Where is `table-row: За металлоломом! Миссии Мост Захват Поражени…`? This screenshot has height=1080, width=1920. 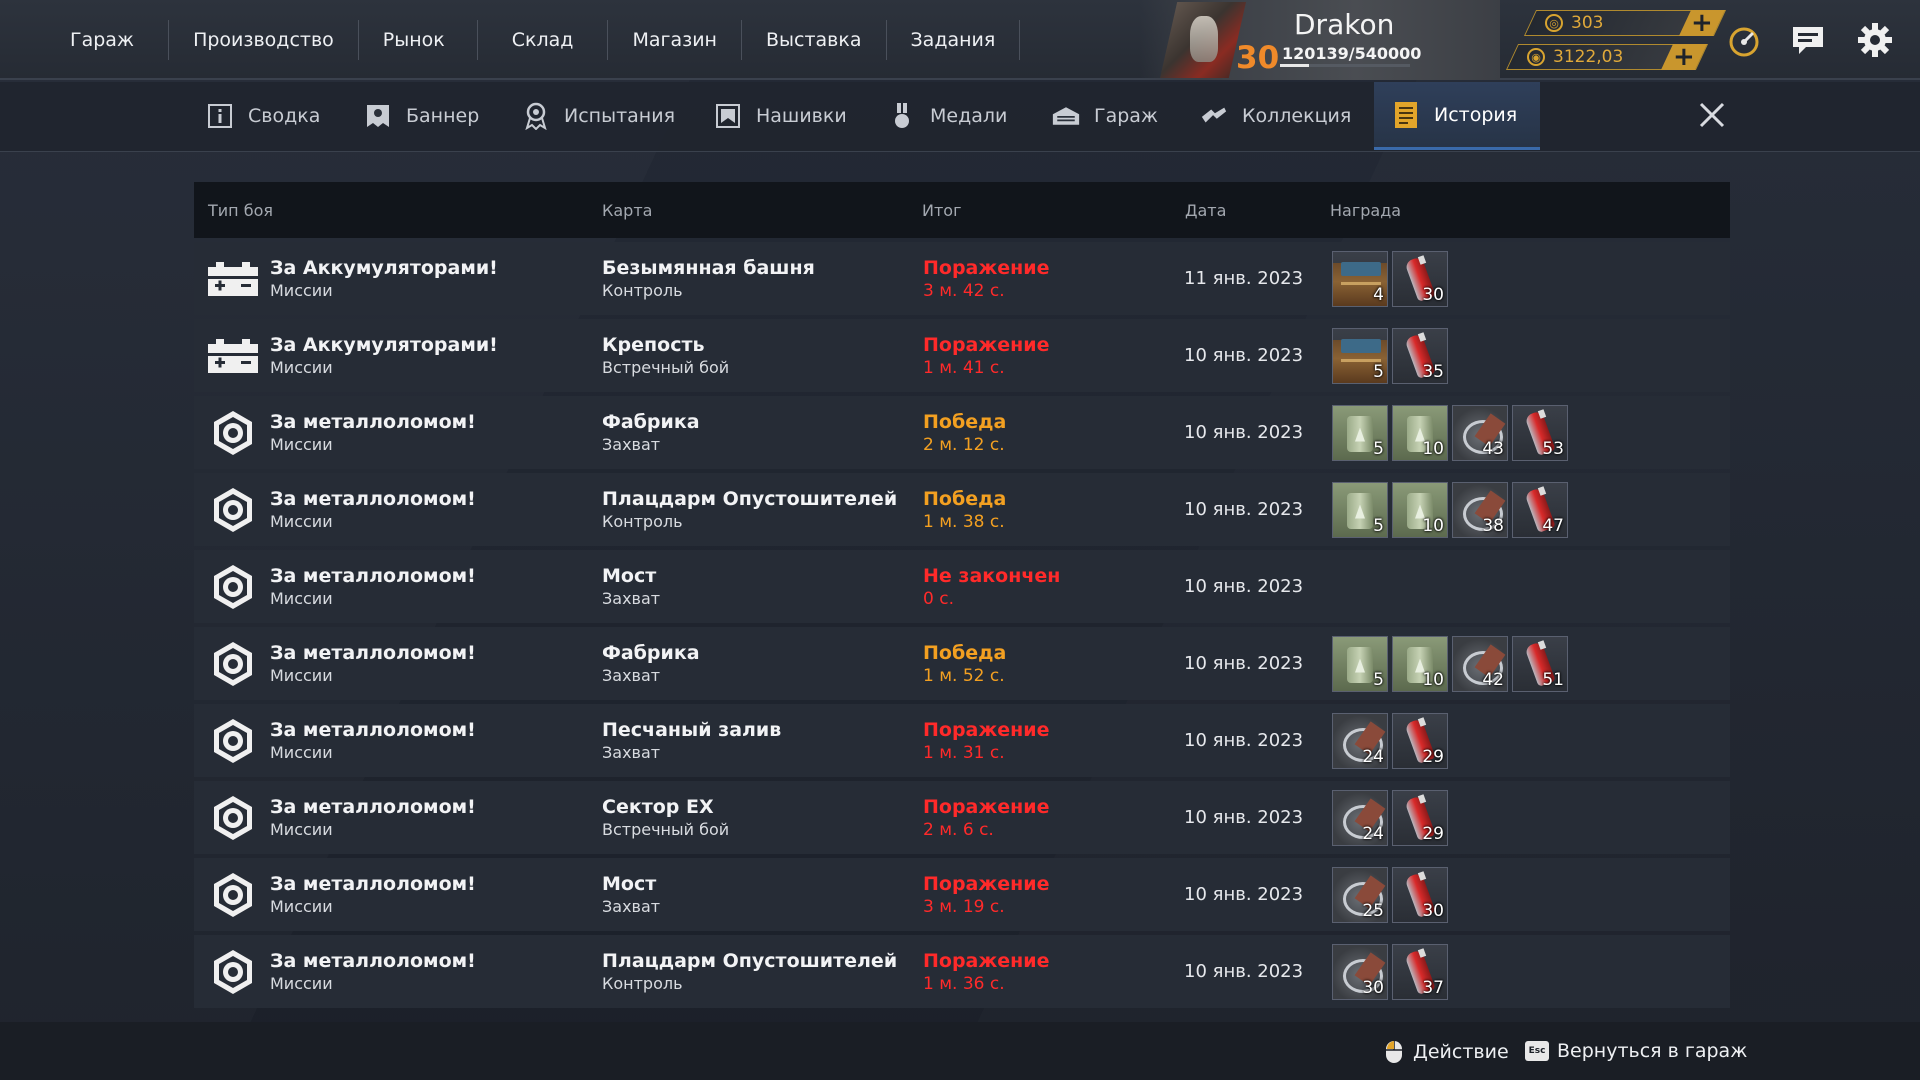
table-row: За металлоломом! Миссии Мост Захват Поражени… is located at coordinates (962, 894).